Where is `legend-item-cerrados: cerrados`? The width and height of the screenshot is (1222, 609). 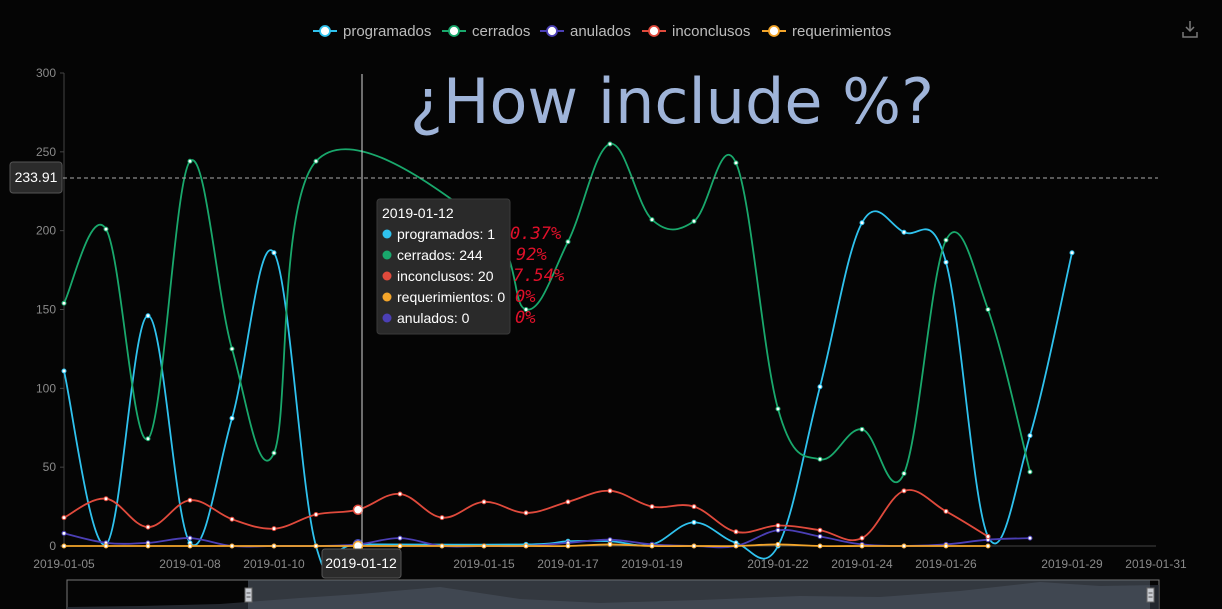 legend-item-cerrados: cerrados is located at coordinates (486, 31).